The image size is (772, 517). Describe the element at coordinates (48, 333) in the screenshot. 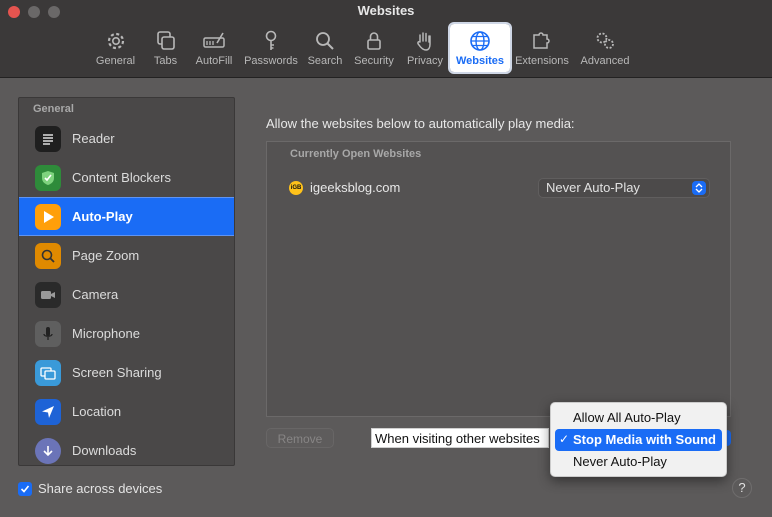

I see `microphone-icon` at that location.